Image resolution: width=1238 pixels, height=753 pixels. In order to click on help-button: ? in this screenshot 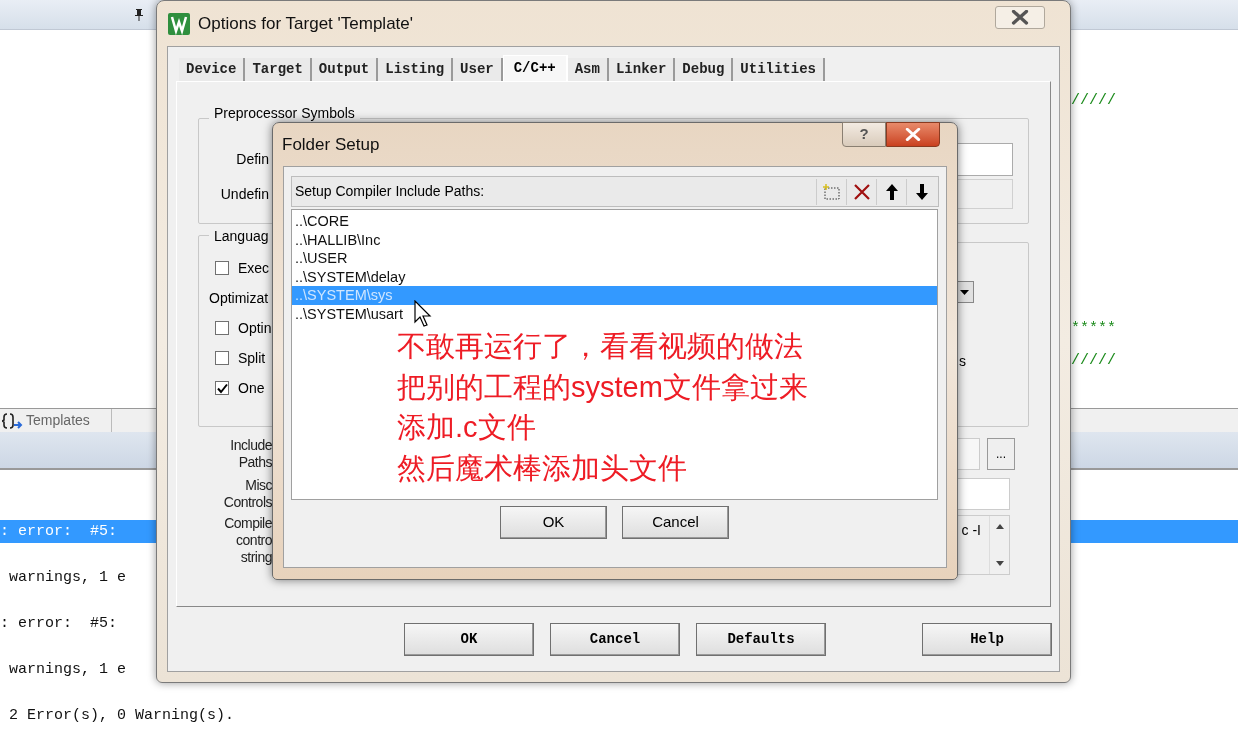, I will do `click(864, 134)`.